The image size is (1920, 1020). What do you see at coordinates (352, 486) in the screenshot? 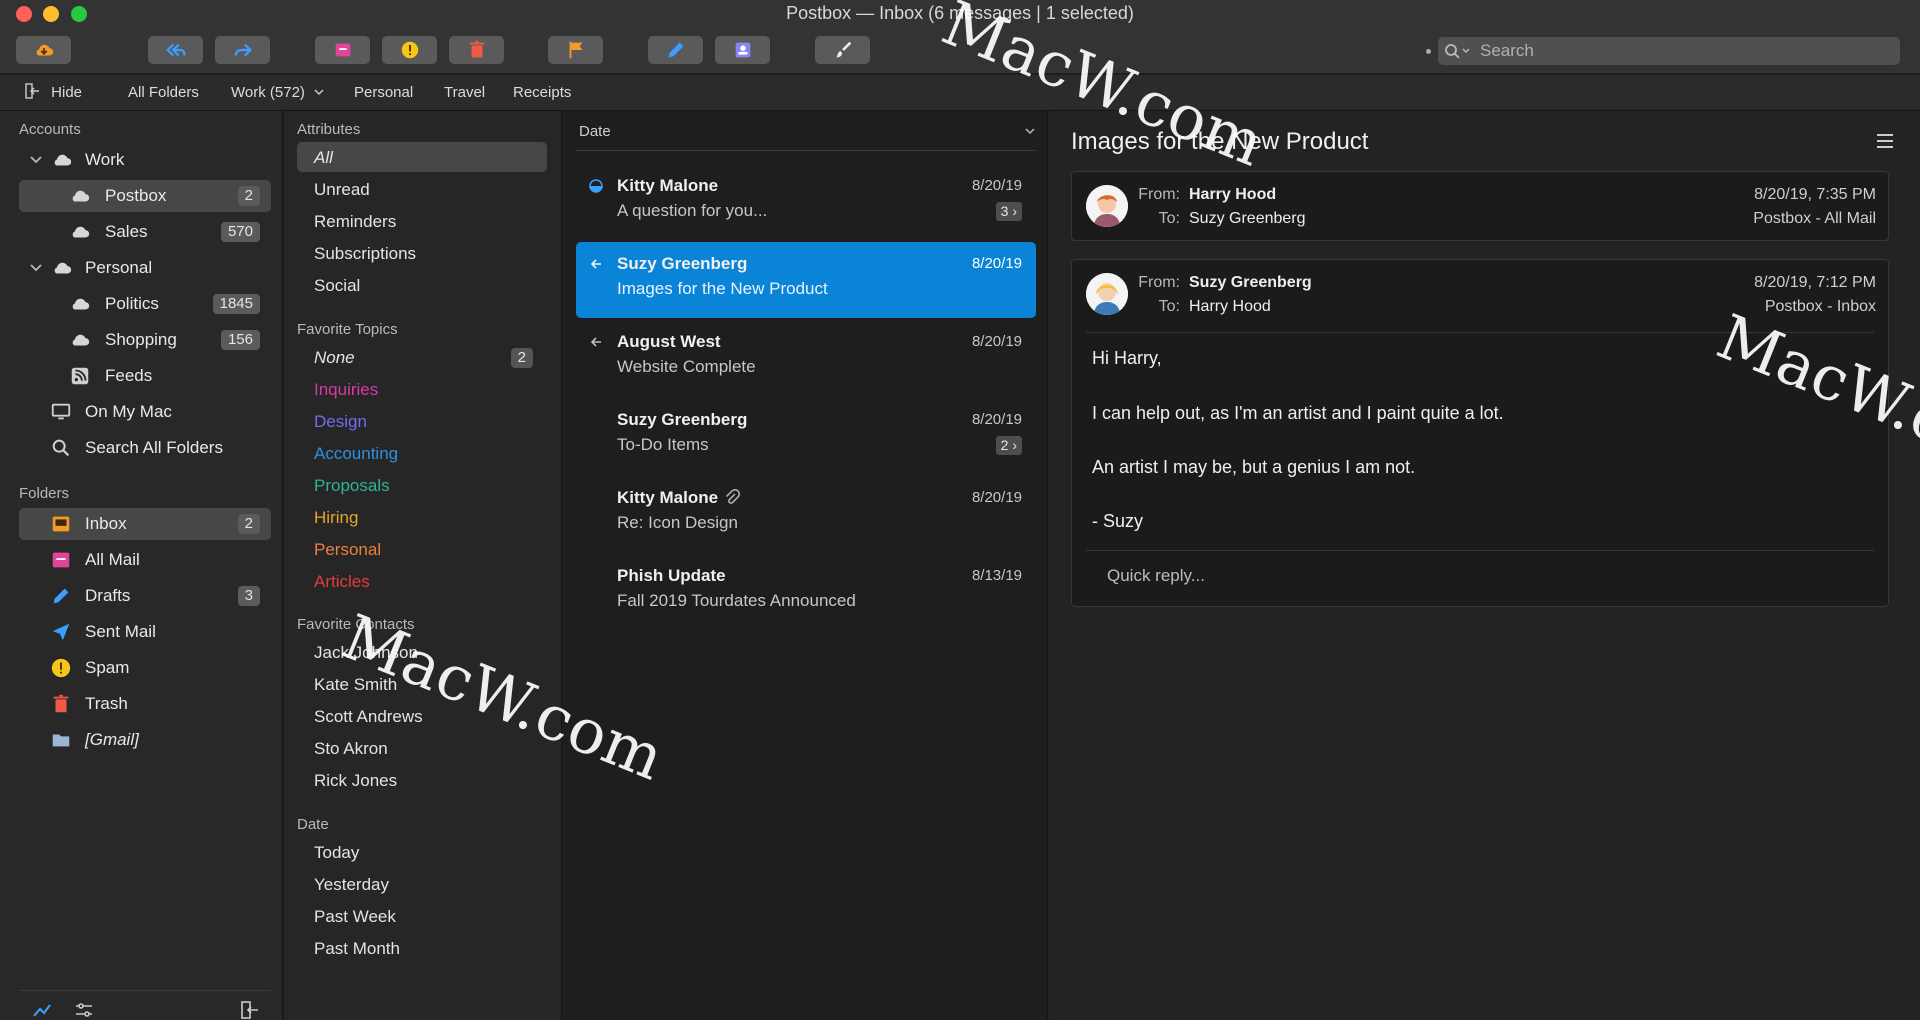
I see `topic-proposals: Proposals` at bounding box center [352, 486].